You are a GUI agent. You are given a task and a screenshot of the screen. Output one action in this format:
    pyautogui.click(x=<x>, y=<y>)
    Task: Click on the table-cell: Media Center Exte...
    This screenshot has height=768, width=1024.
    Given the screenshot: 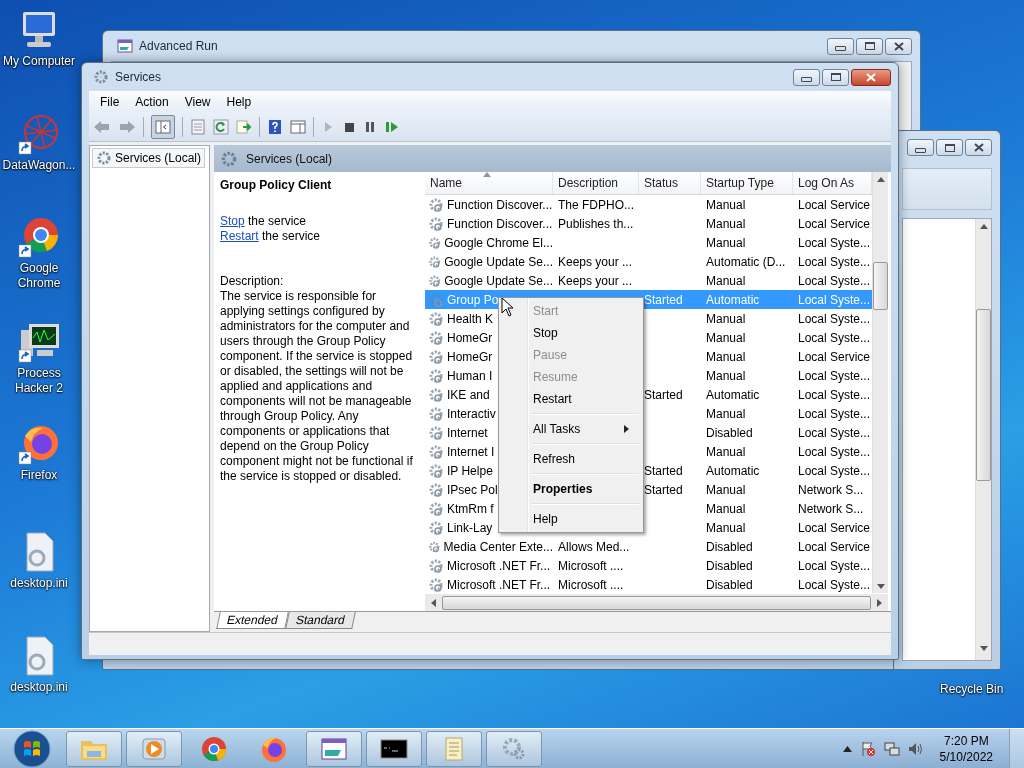 What is the action you would take?
    pyautogui.click(x=498, y=546)
    